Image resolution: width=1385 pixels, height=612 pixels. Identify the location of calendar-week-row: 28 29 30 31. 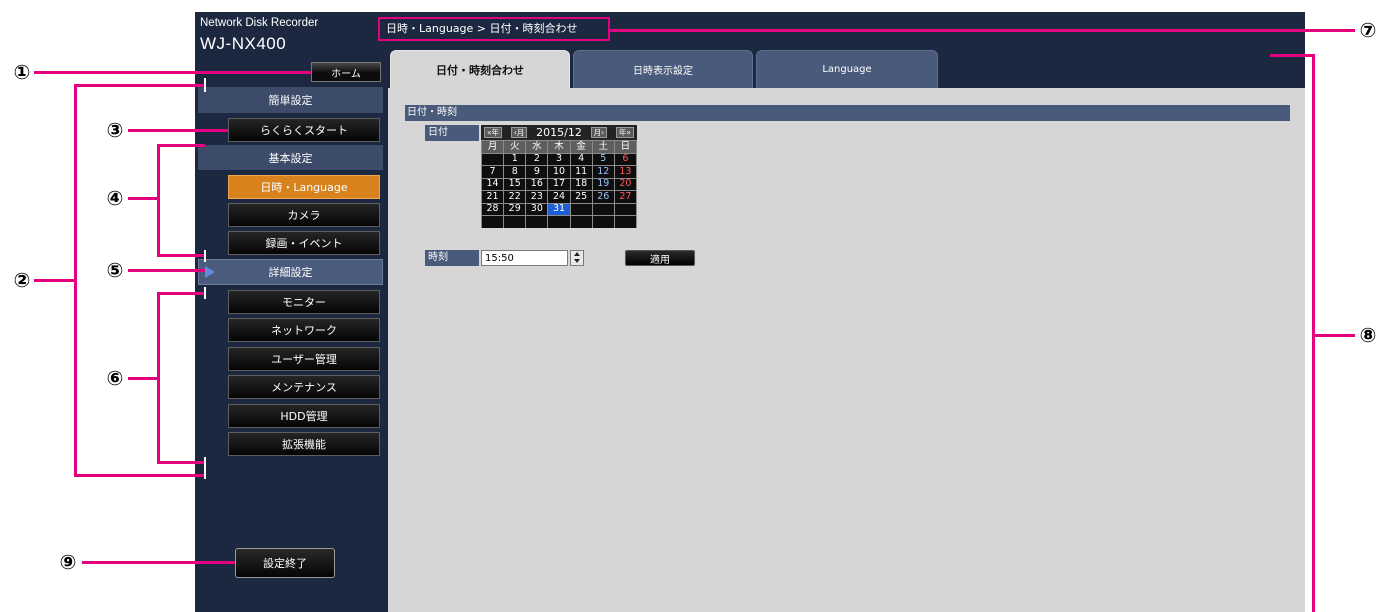
(559, 209).